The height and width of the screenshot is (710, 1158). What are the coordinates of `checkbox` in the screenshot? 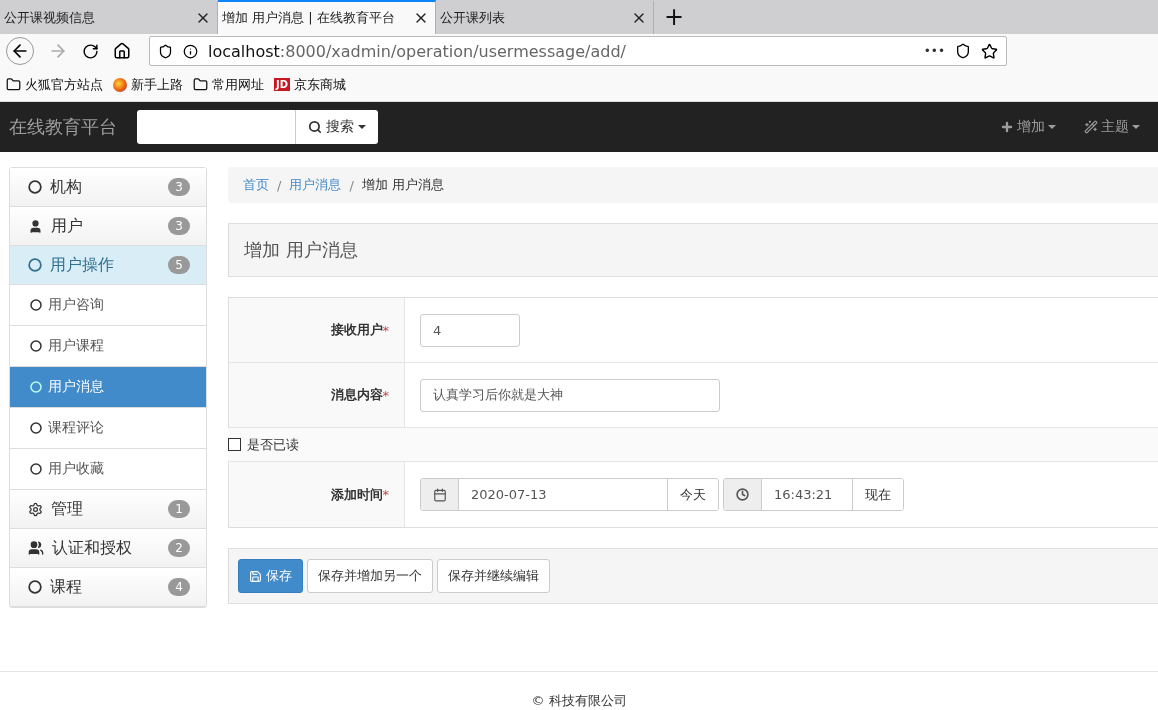 It's located at (234, 444).